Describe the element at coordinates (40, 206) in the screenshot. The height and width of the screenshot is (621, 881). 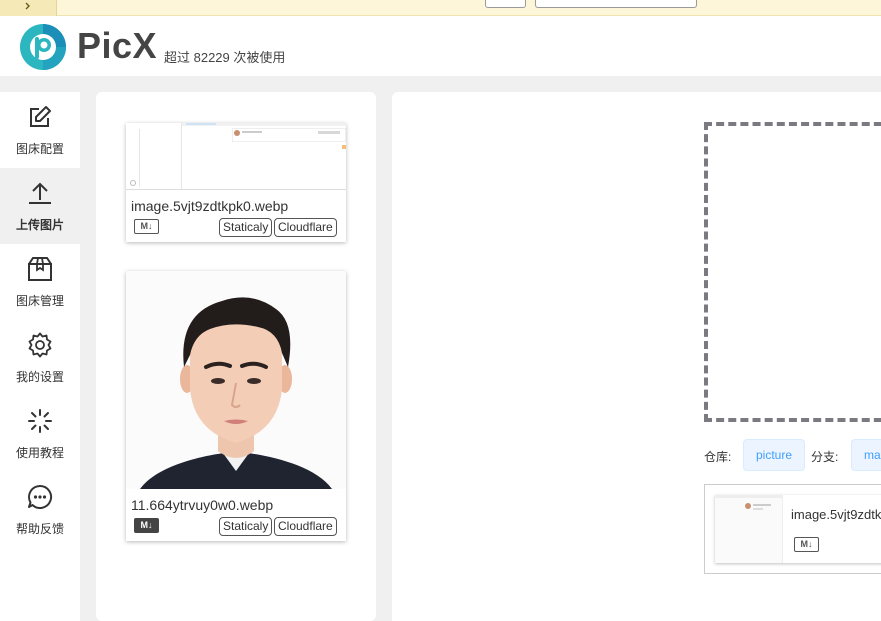
I see `sidebar-item-upload: 上传图片` at that location.